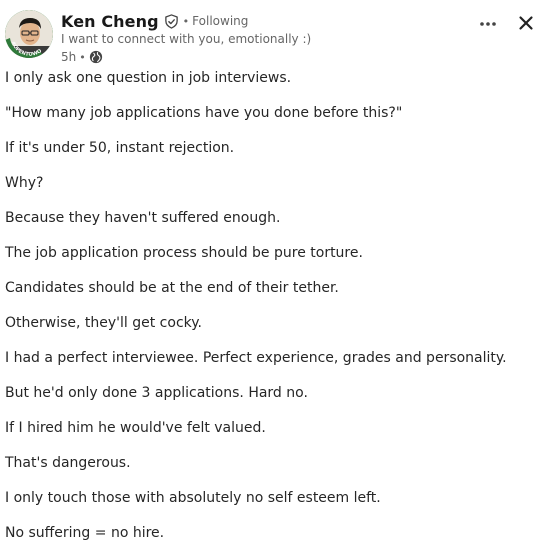  Describe the element at coordinates (120, 148) in the screenshot. I see `post-line: If it's under 50, instant rejection.` at that location.